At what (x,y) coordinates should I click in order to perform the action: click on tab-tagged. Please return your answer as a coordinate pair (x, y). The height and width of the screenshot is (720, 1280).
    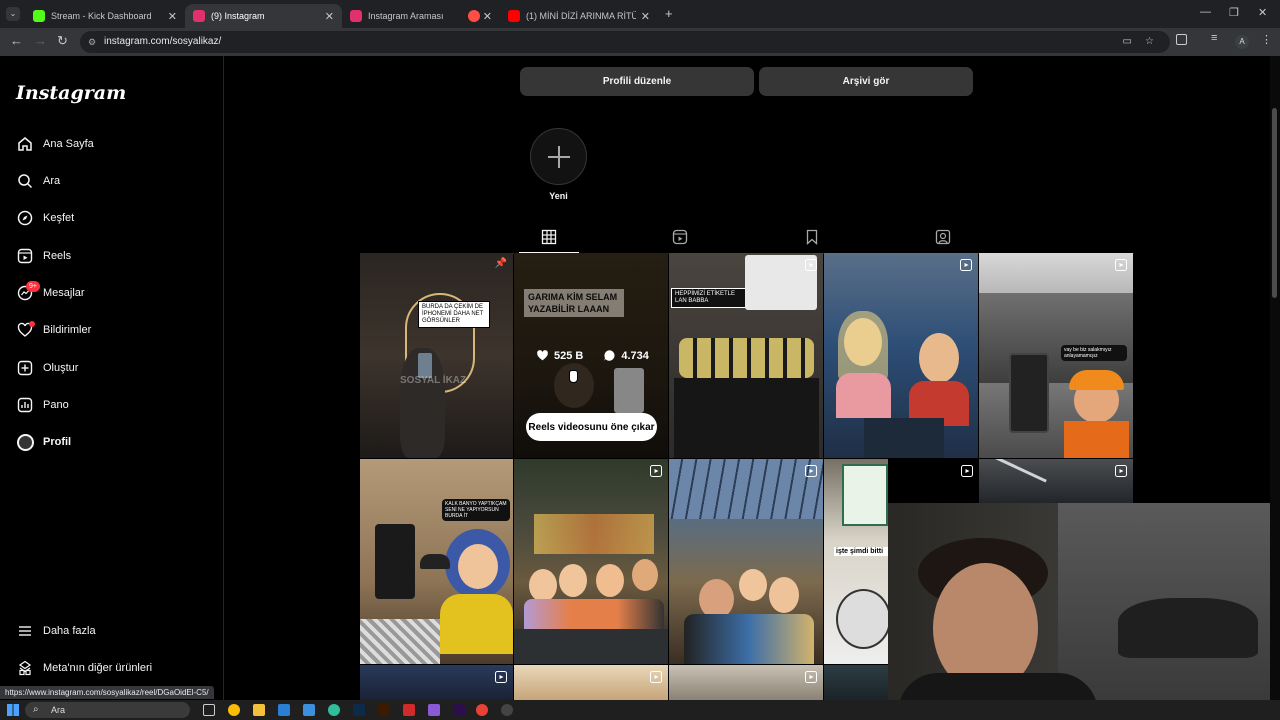
    Looking at the image, I should click on (943, 237).